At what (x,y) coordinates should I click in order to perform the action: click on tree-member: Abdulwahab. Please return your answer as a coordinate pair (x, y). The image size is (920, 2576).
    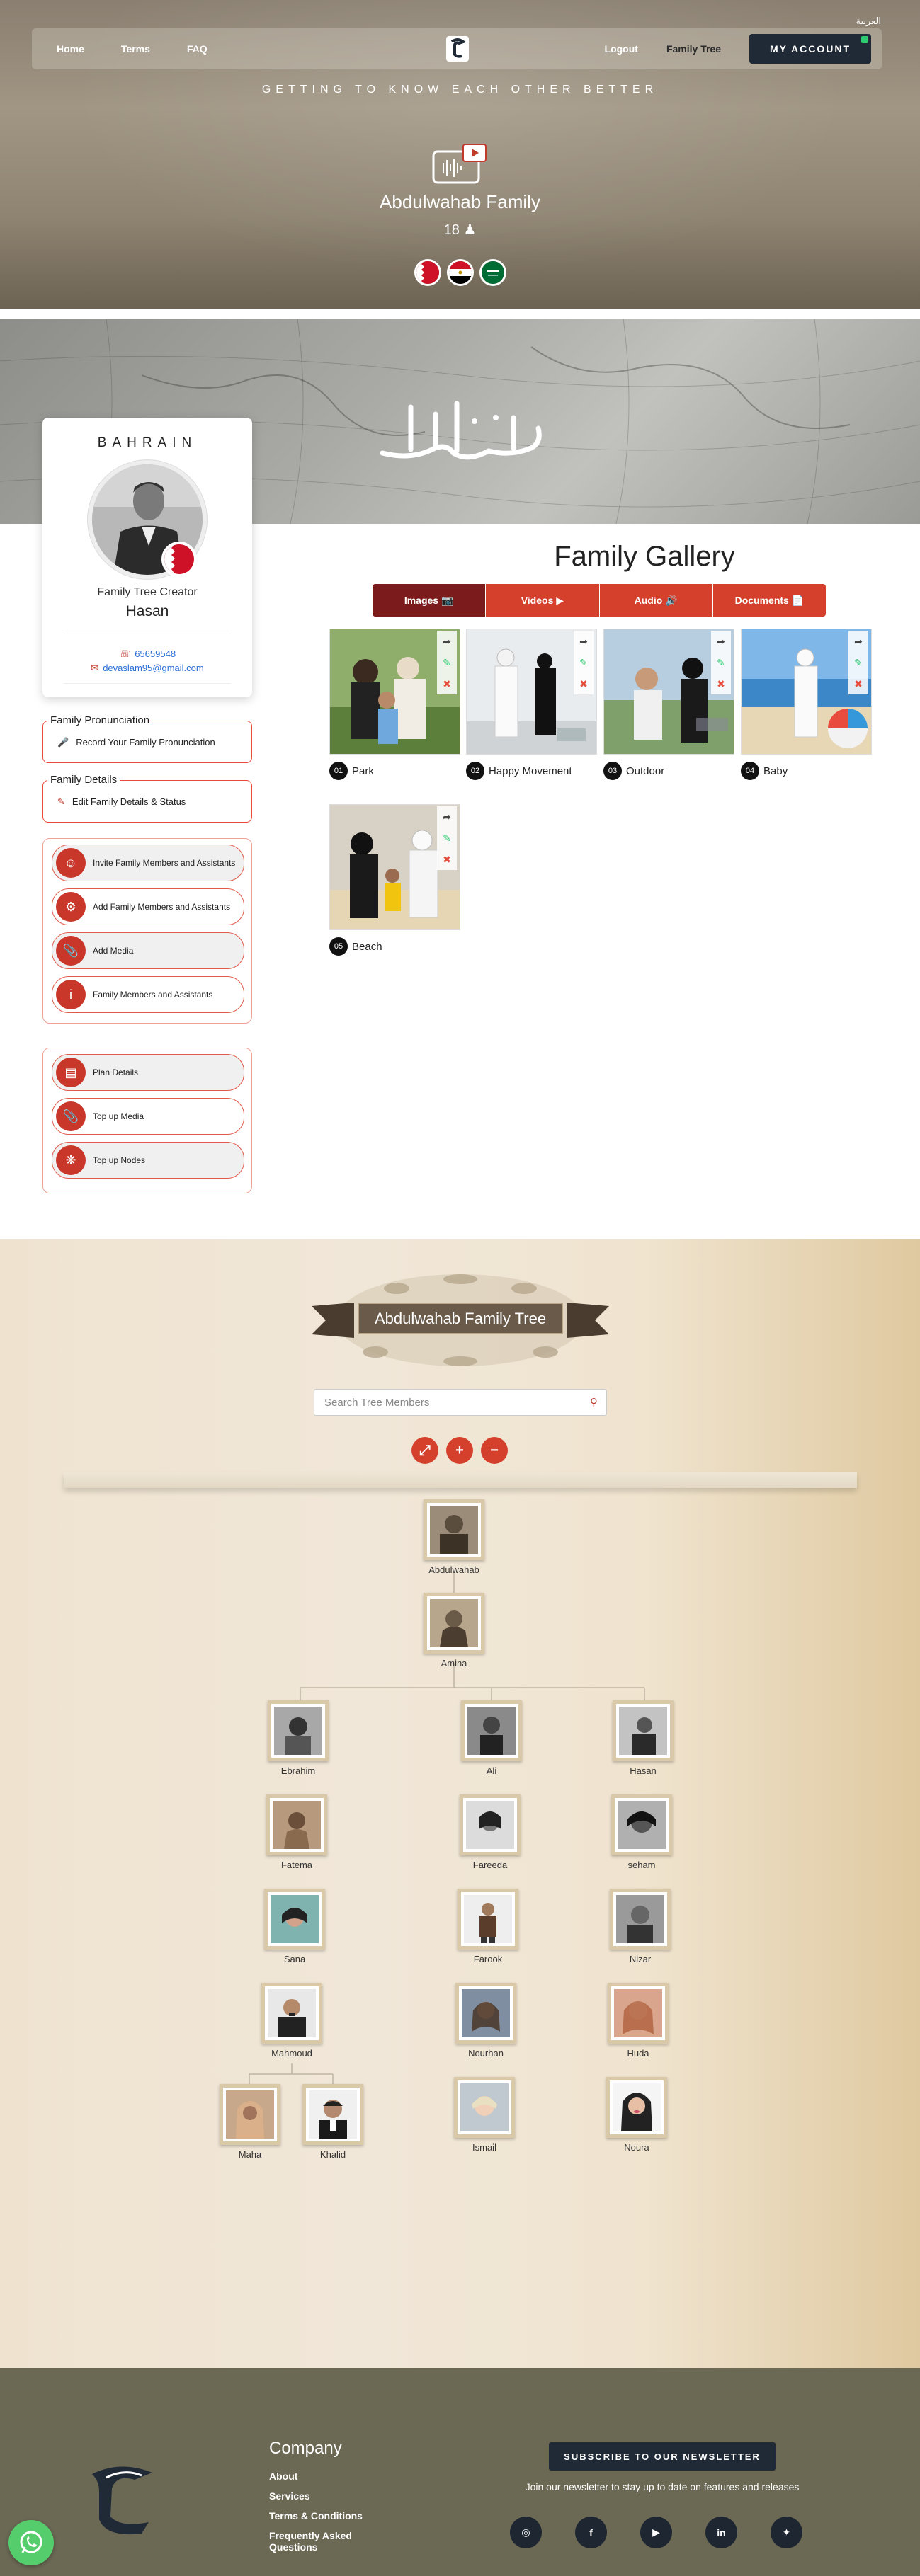
    Looking at the image, I should click on (453, 1537).